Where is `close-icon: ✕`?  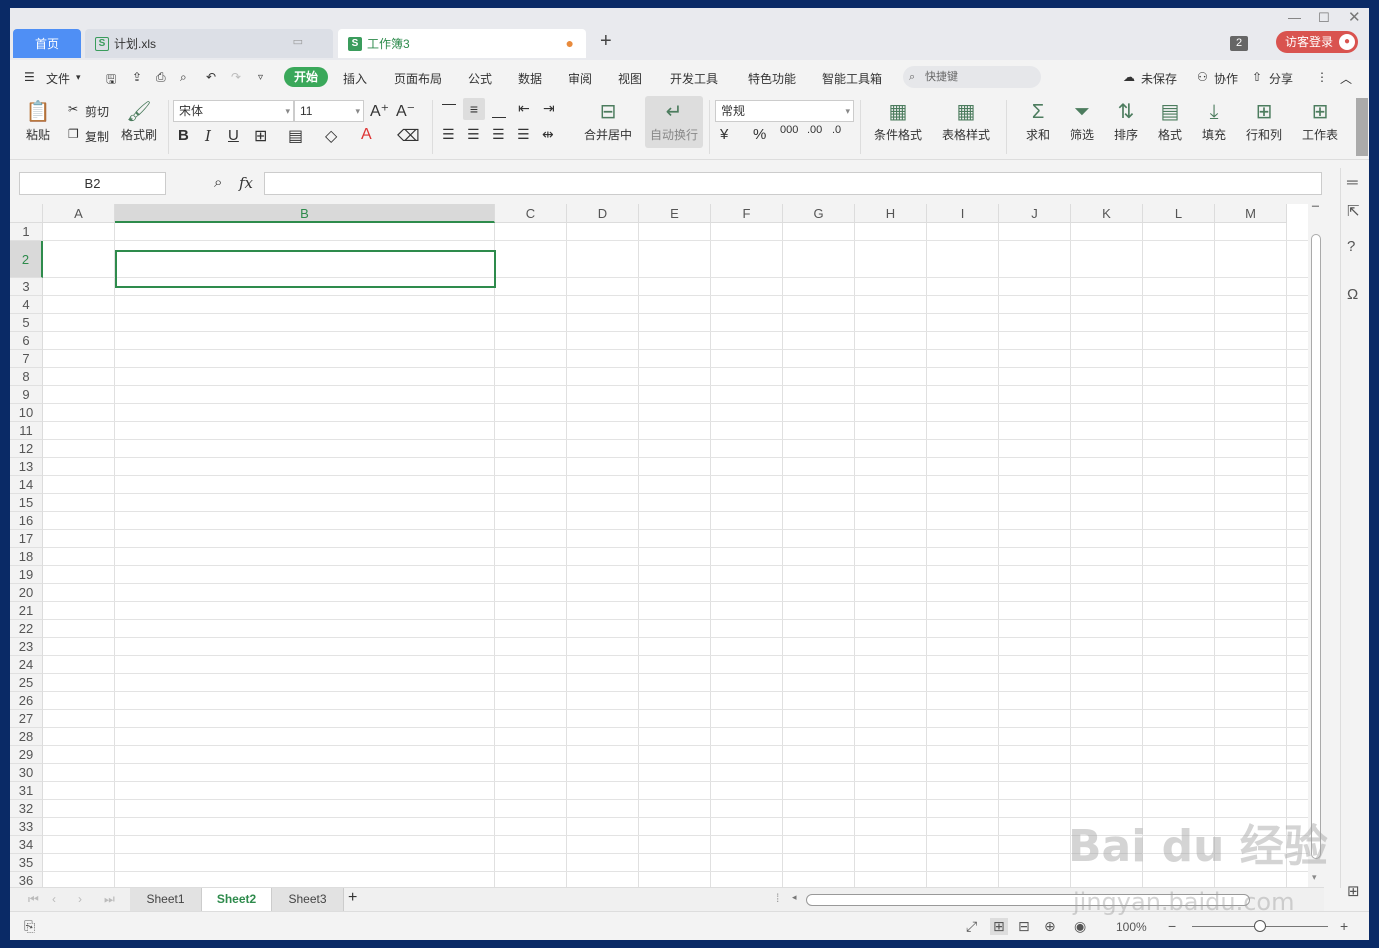
close-icon: ✕ is located at coordinates (1354, 17).